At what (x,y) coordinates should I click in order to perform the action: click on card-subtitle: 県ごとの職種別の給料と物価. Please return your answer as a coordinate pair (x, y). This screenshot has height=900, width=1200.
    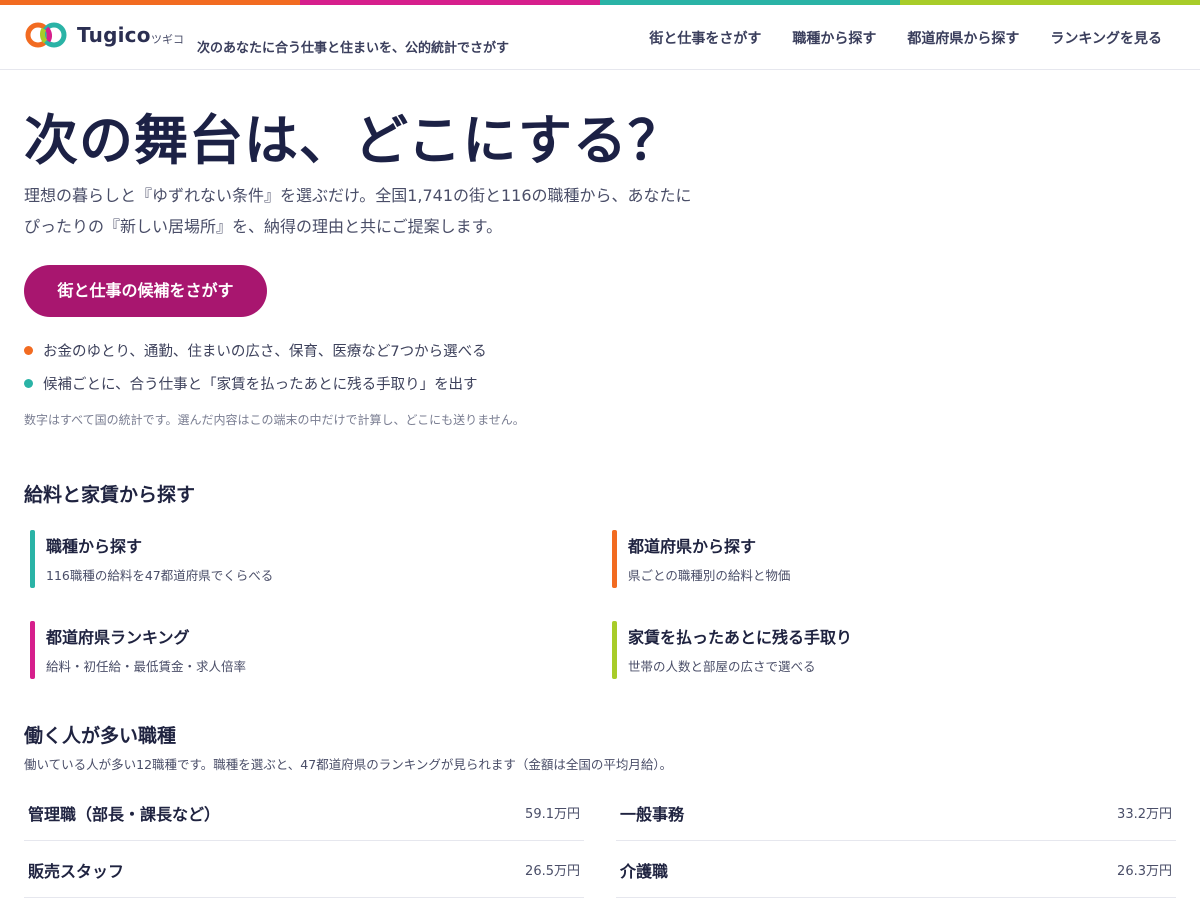
    Looking at the image, I should click on (709, 575).